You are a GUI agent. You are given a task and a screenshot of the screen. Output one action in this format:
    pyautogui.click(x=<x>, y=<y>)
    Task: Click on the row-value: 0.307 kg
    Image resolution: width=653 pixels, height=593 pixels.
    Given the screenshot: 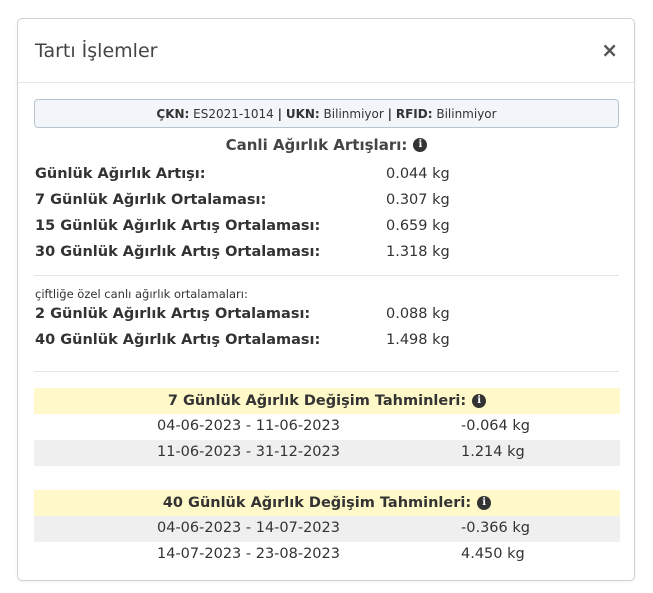 What is the action you would take?
    pyautogui.click(x=418, y=200)
    